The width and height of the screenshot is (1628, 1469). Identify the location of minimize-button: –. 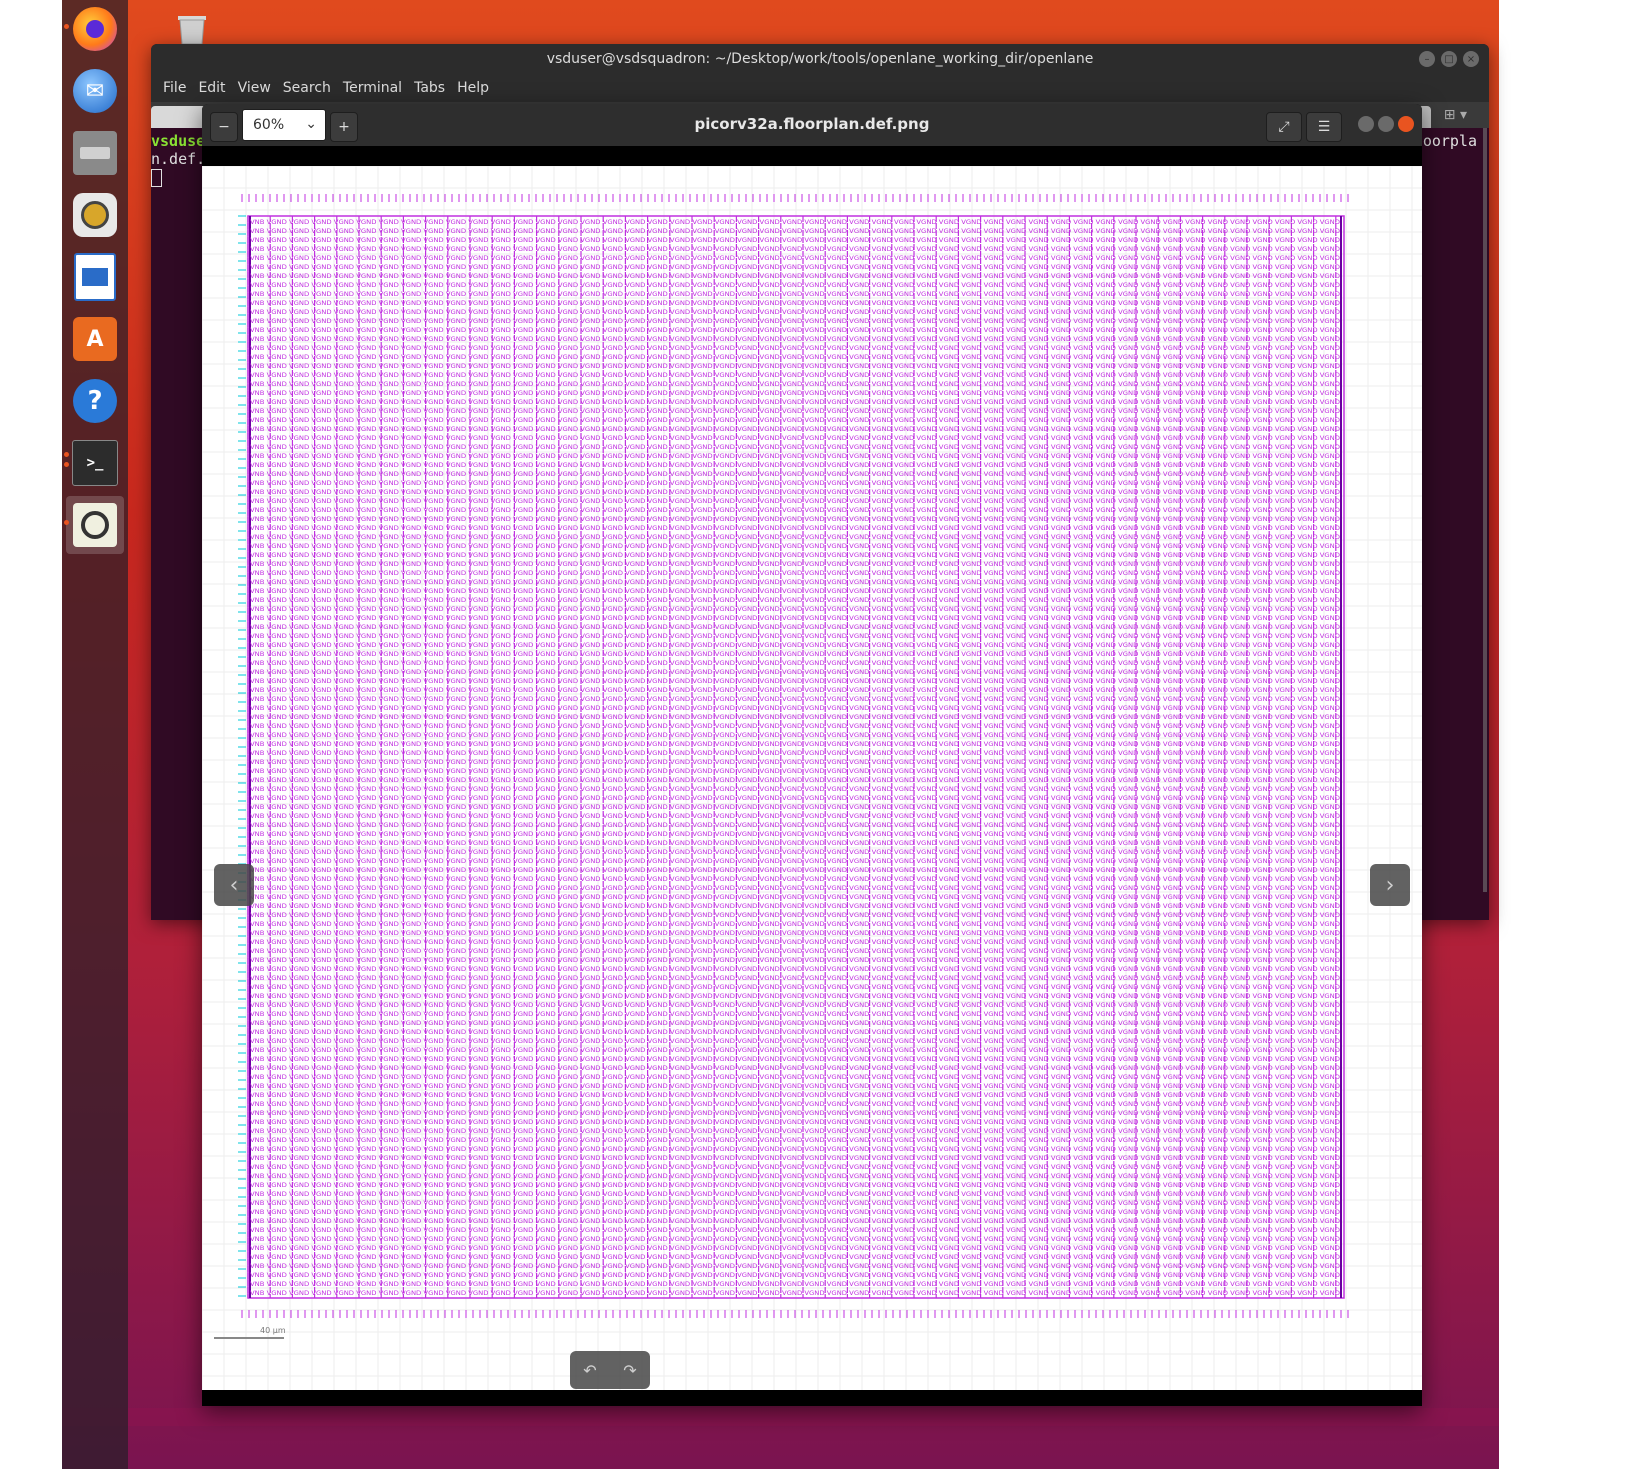
(1427, 59).